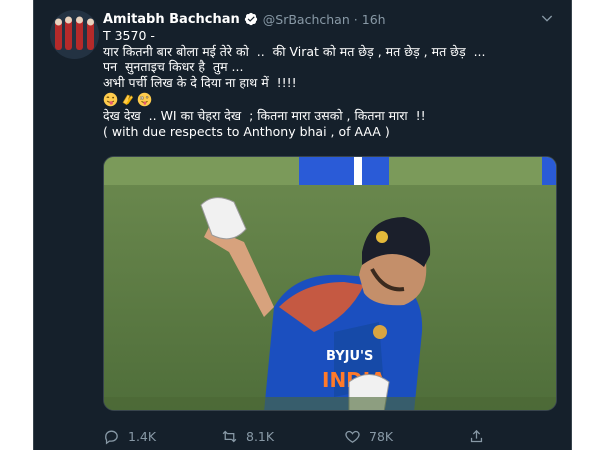  Describe the element at coordinates (144, 99) in the screenshot. I see `zany-face-emoji` at that location.